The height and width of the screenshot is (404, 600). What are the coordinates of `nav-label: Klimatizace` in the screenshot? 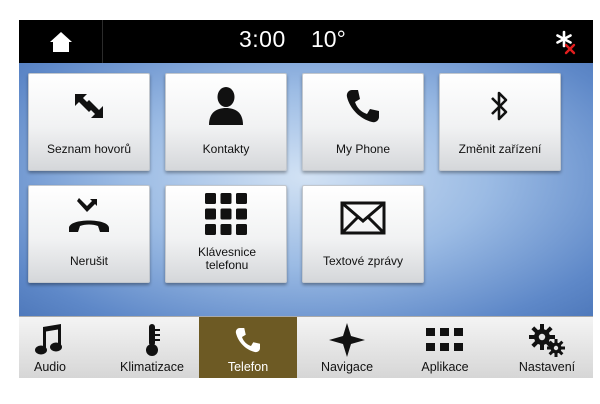 It's located at (152, 367).